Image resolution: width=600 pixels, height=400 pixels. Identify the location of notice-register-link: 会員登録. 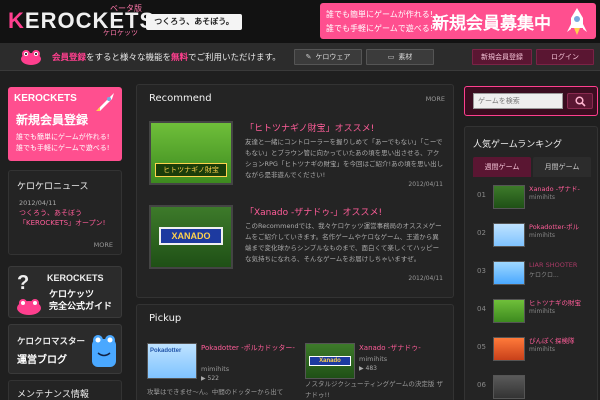
(69, 58).